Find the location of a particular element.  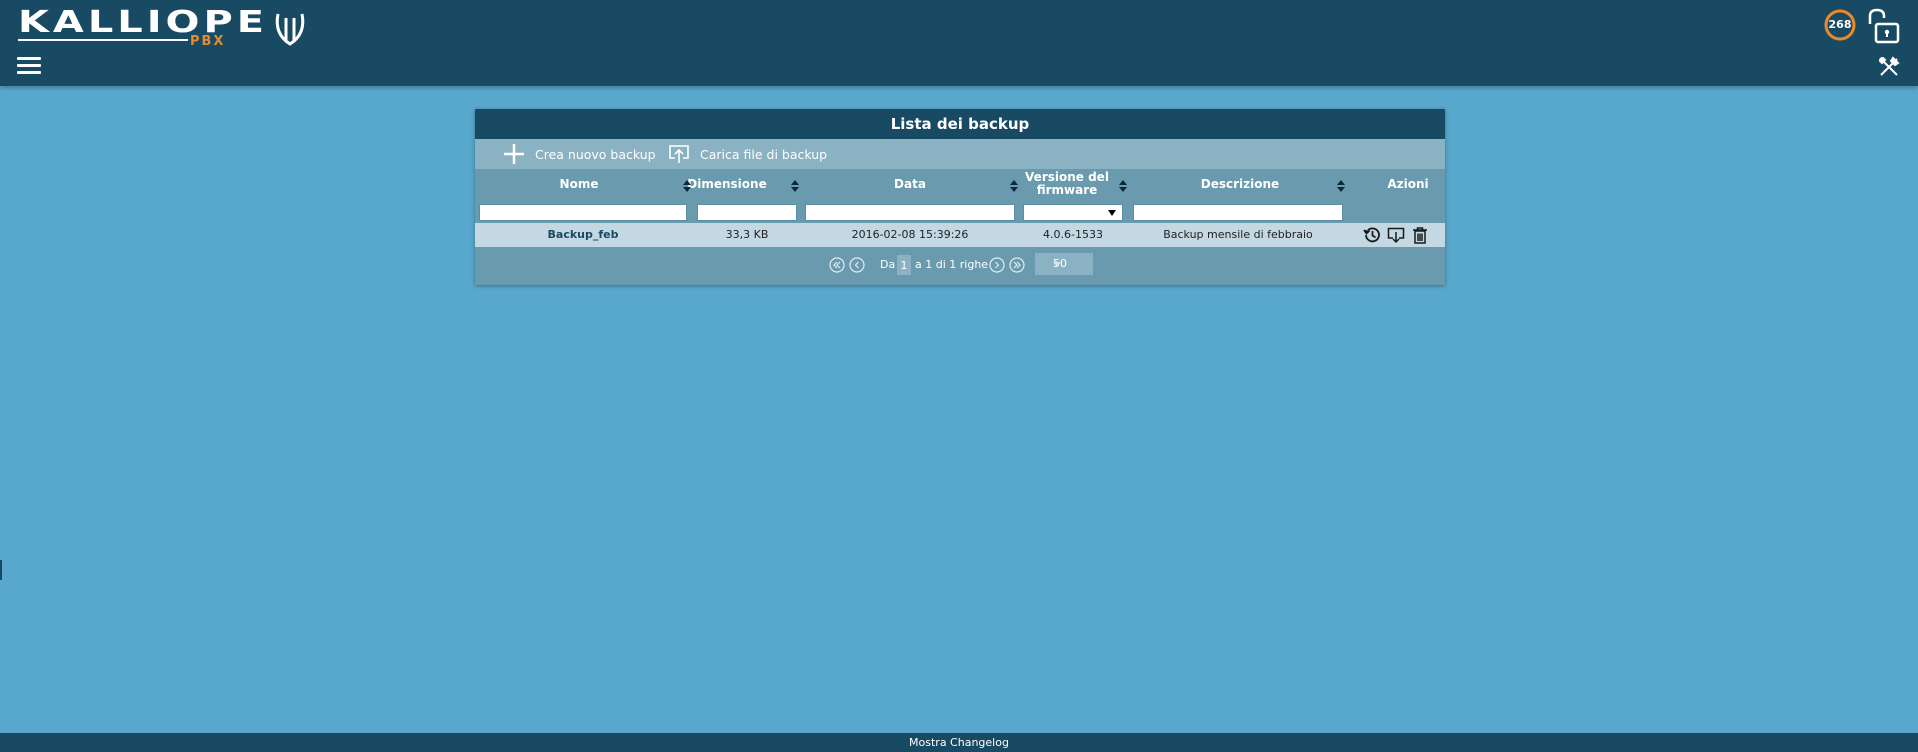

edge-marker is located at coordinates (1, 570).